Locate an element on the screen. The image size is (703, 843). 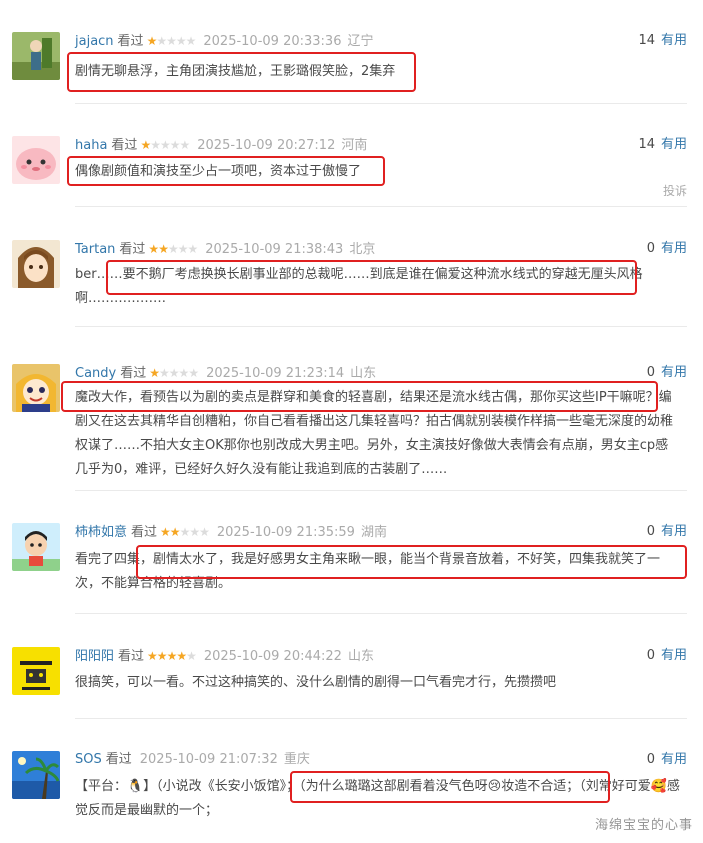
username: haha is located at coordinates (91, 145).